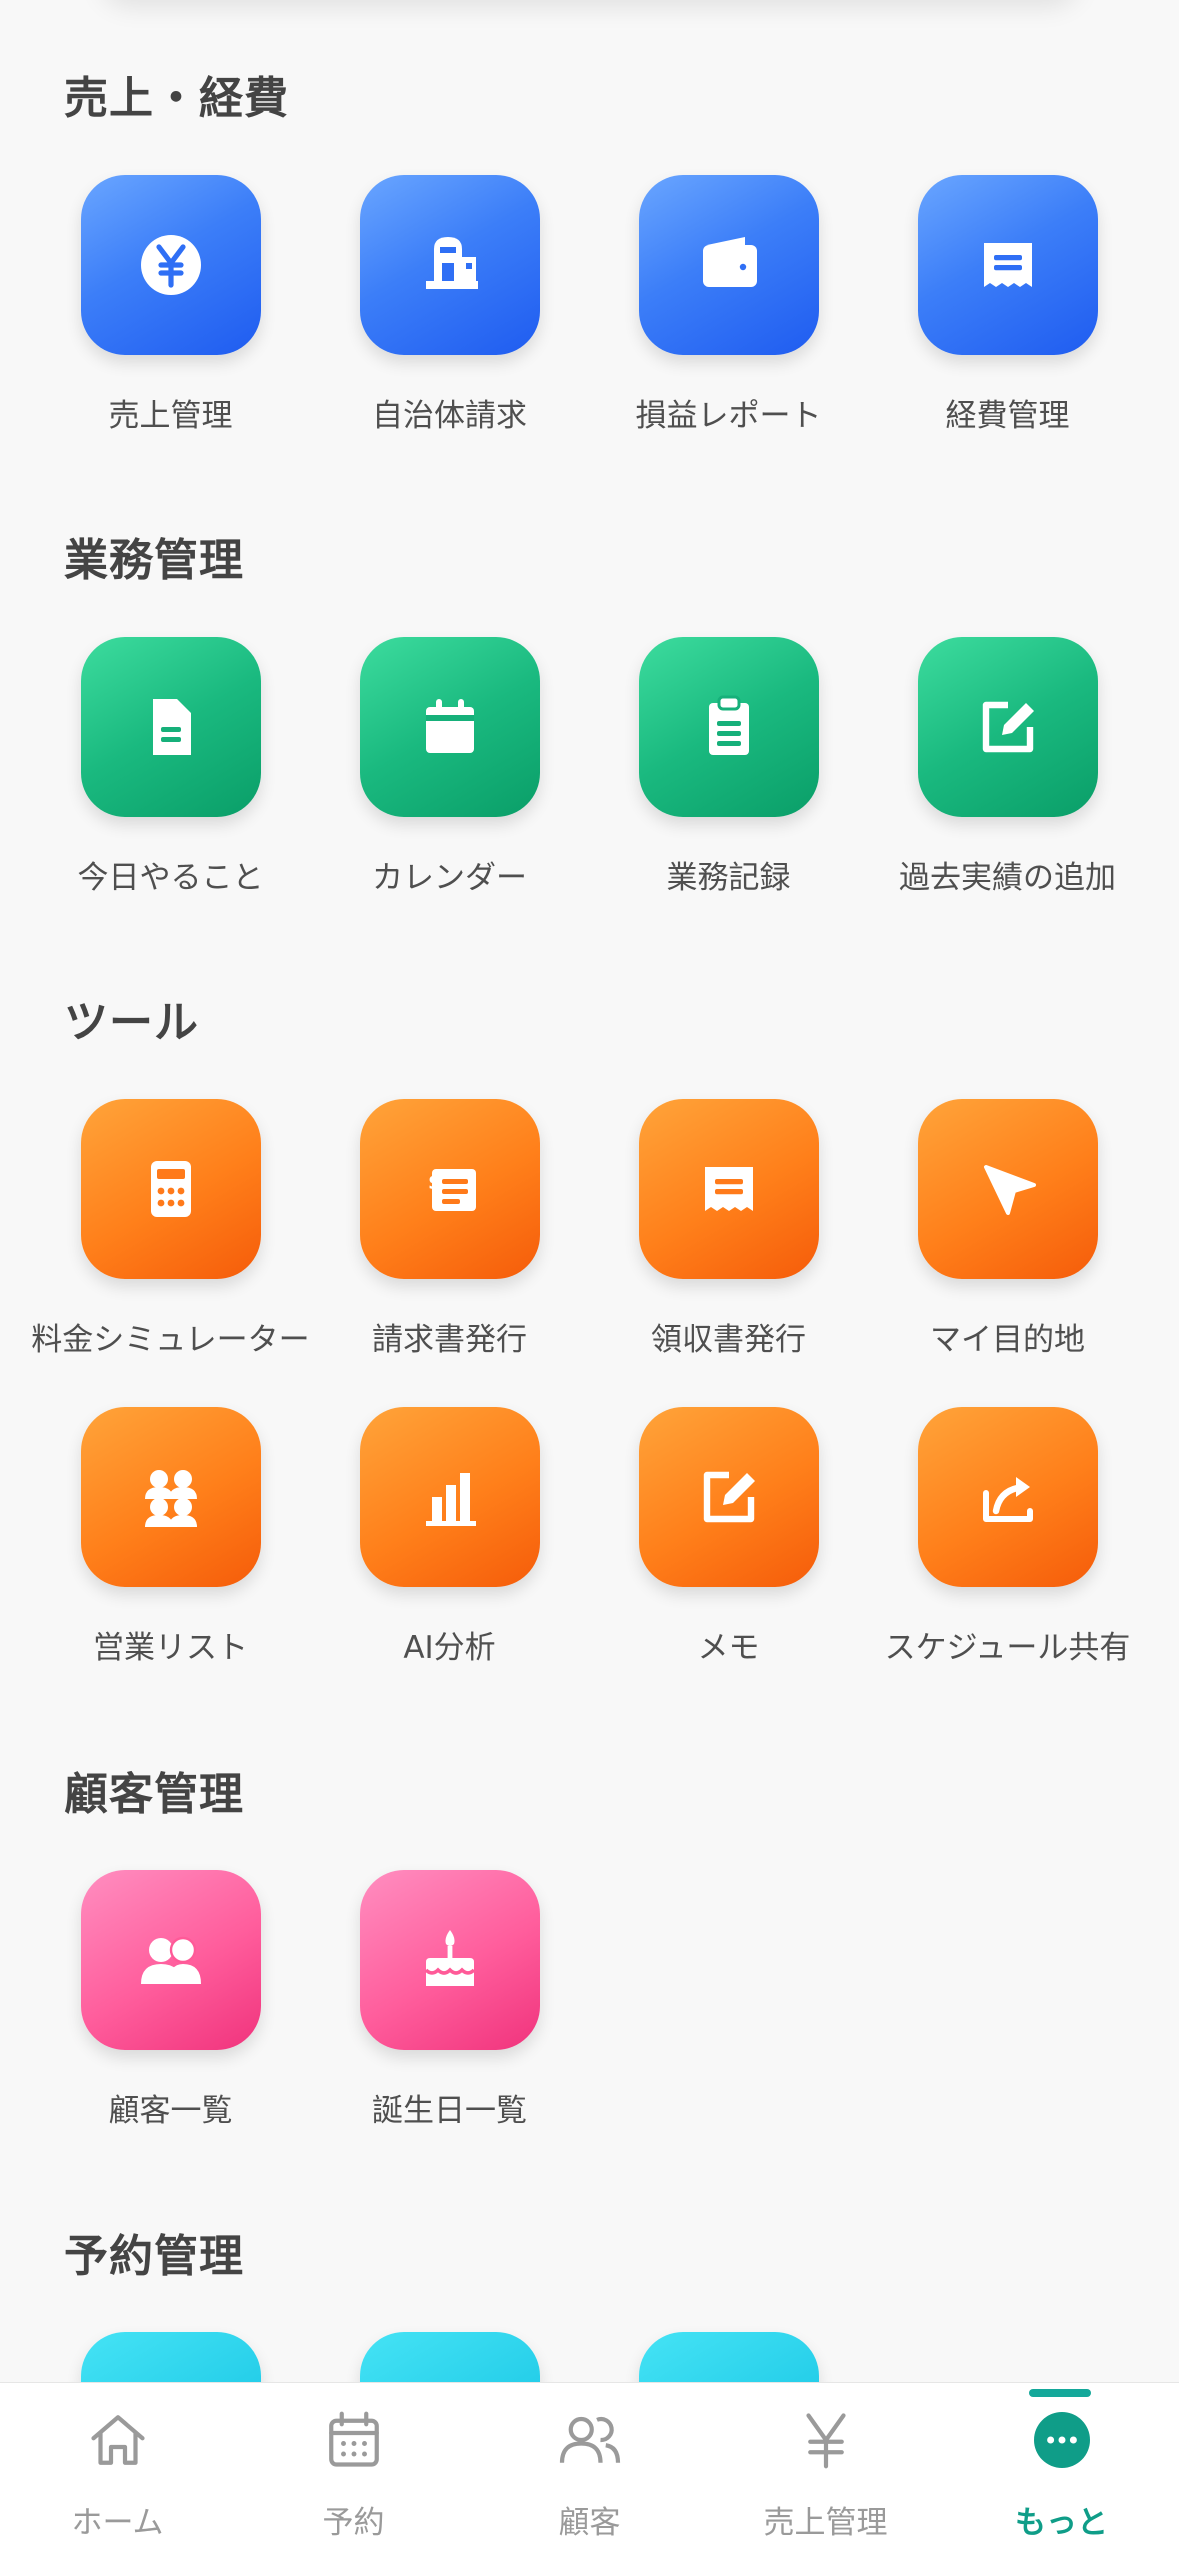 The height and width of the screenshot is (2557, 1179). What do you see at coordinates (728, 727) in the screenshot?
I see `clipboard-icon` at bounding box center [728, 727].